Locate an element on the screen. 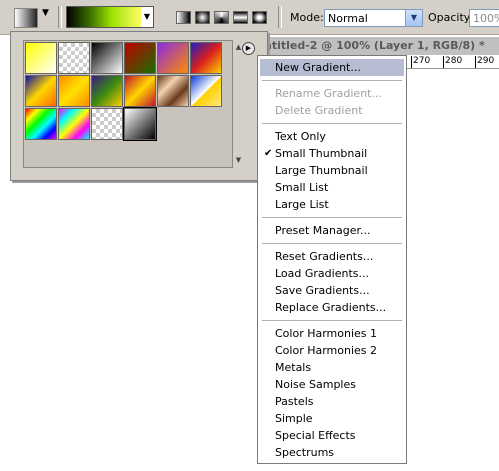 This screenshot has height=471, width=499. menu-item-large-list: Large List is located at coordinates (332, 204).